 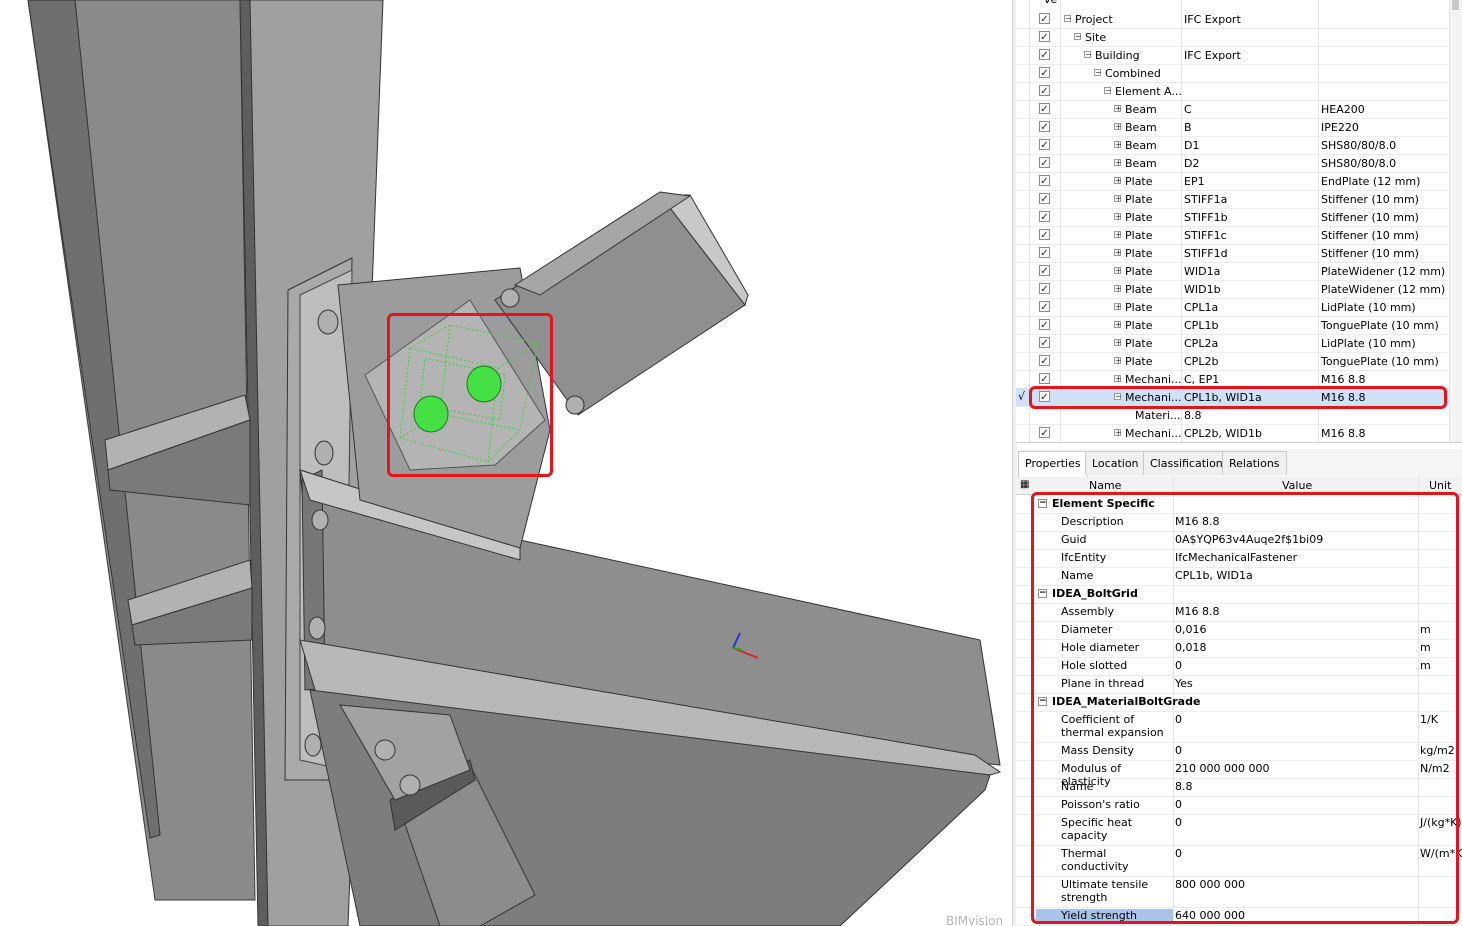 What do you see at coordinates (1186, 463) in the screenshot?
I see `tab-classification: Classification` at bounding box center [1186, 463].